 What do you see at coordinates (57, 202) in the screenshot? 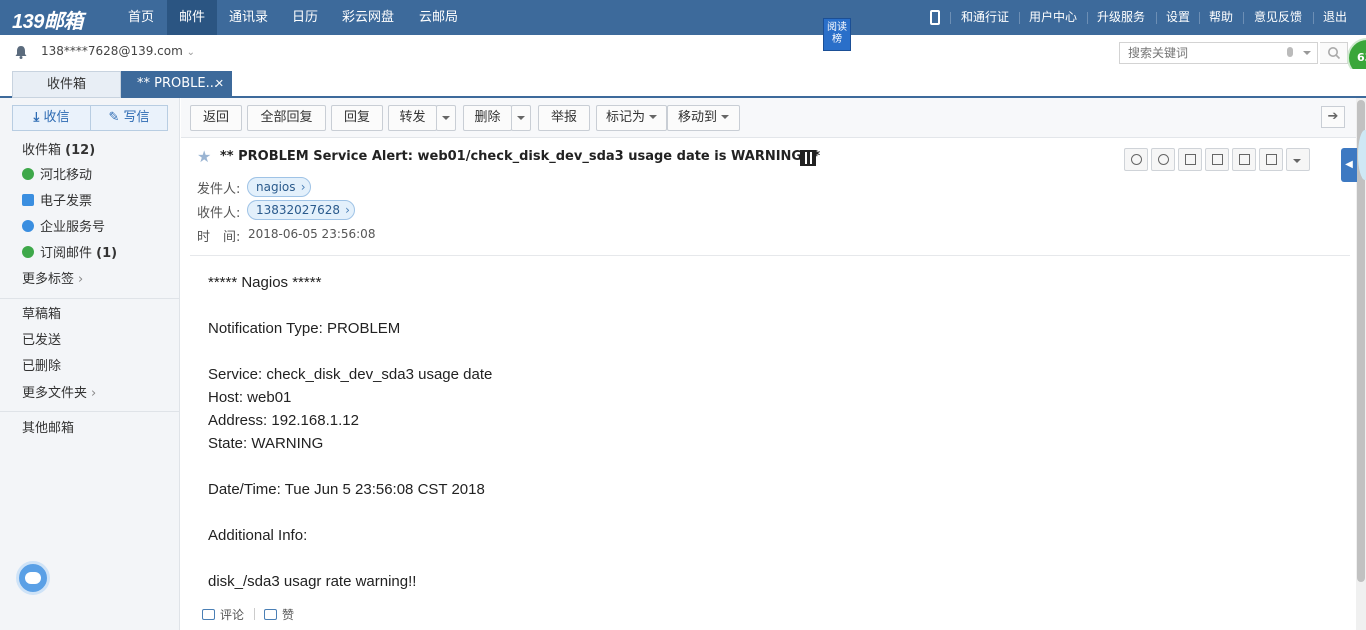
I see `sidebar-item-e-invoice: 电子发票` at bounding box center [57, 202].